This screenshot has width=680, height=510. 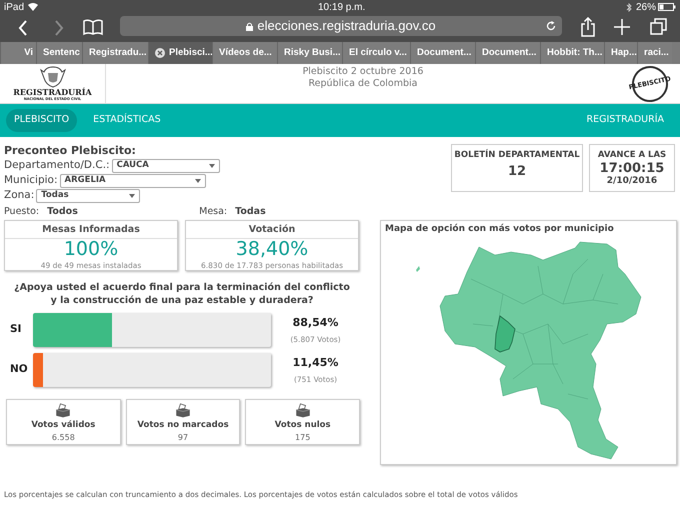 What do you see at coordinates (70, 150) in the screenshot?
I see `section-heading: Preconteo Plebiscito:` at bounding box center [70, 150].